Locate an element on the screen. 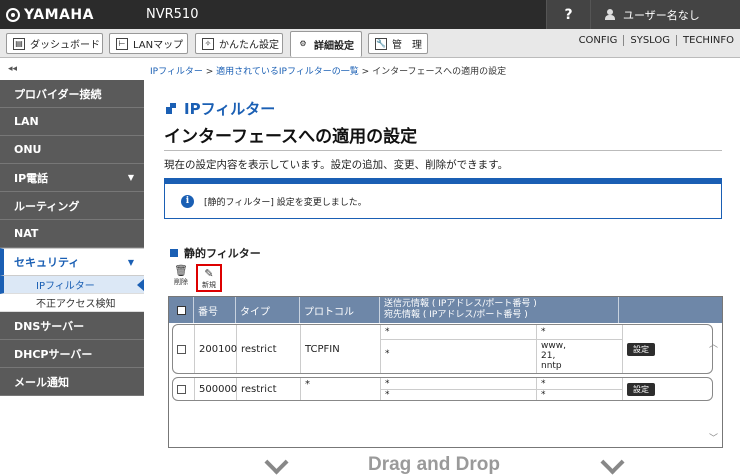 Image resolution: width=740 pixels, height=476 pixels. new-label: 新規 is located at coordinates (209, 285).